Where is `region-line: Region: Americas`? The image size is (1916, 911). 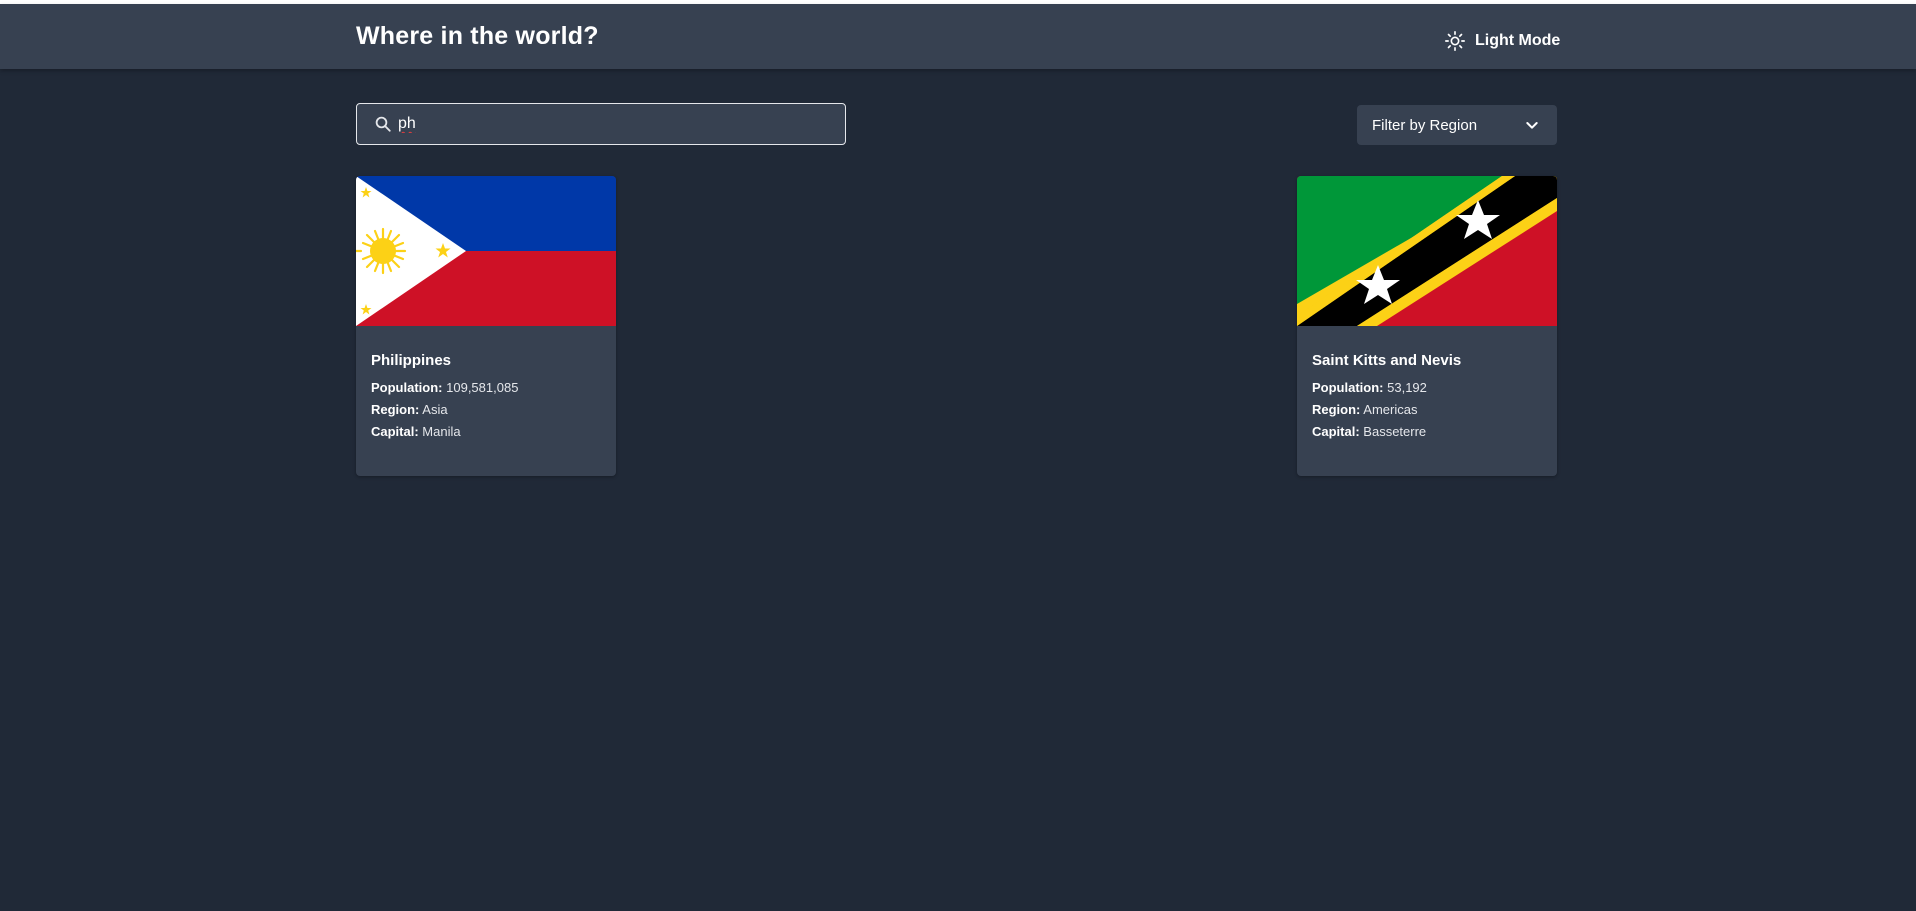
region-line: Region: Americas is located at coordinates (1427, 409).